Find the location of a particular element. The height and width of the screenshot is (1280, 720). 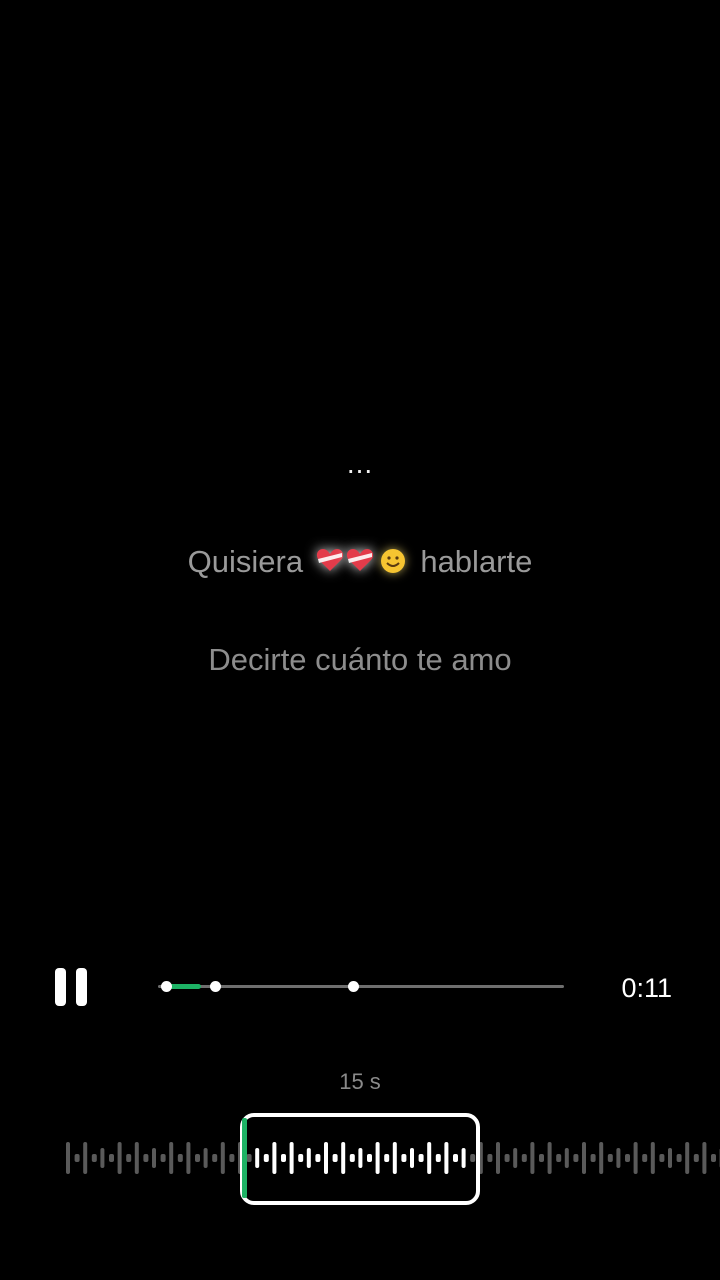

clip-selection-handle is located at coordinates (244, 1158).